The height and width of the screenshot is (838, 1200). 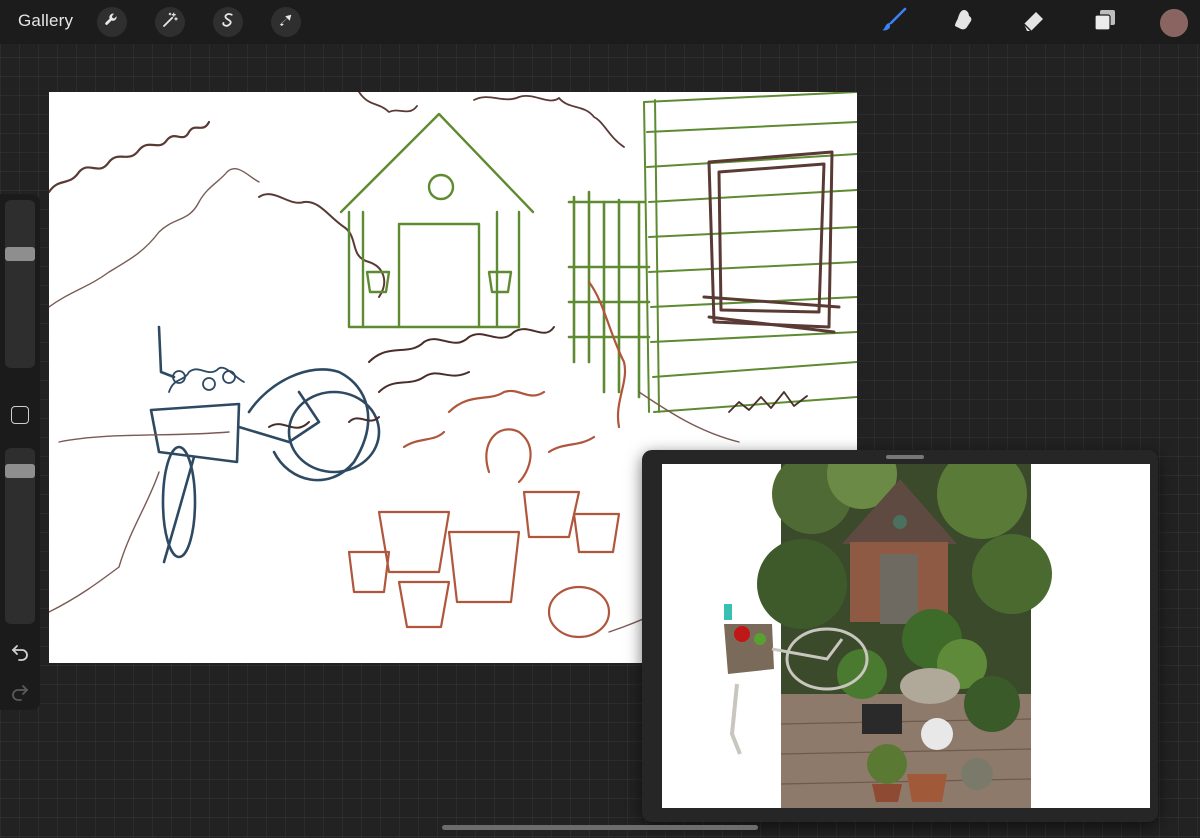 I want to click on hedge-outline-sketch, so click(x=130, y=157).